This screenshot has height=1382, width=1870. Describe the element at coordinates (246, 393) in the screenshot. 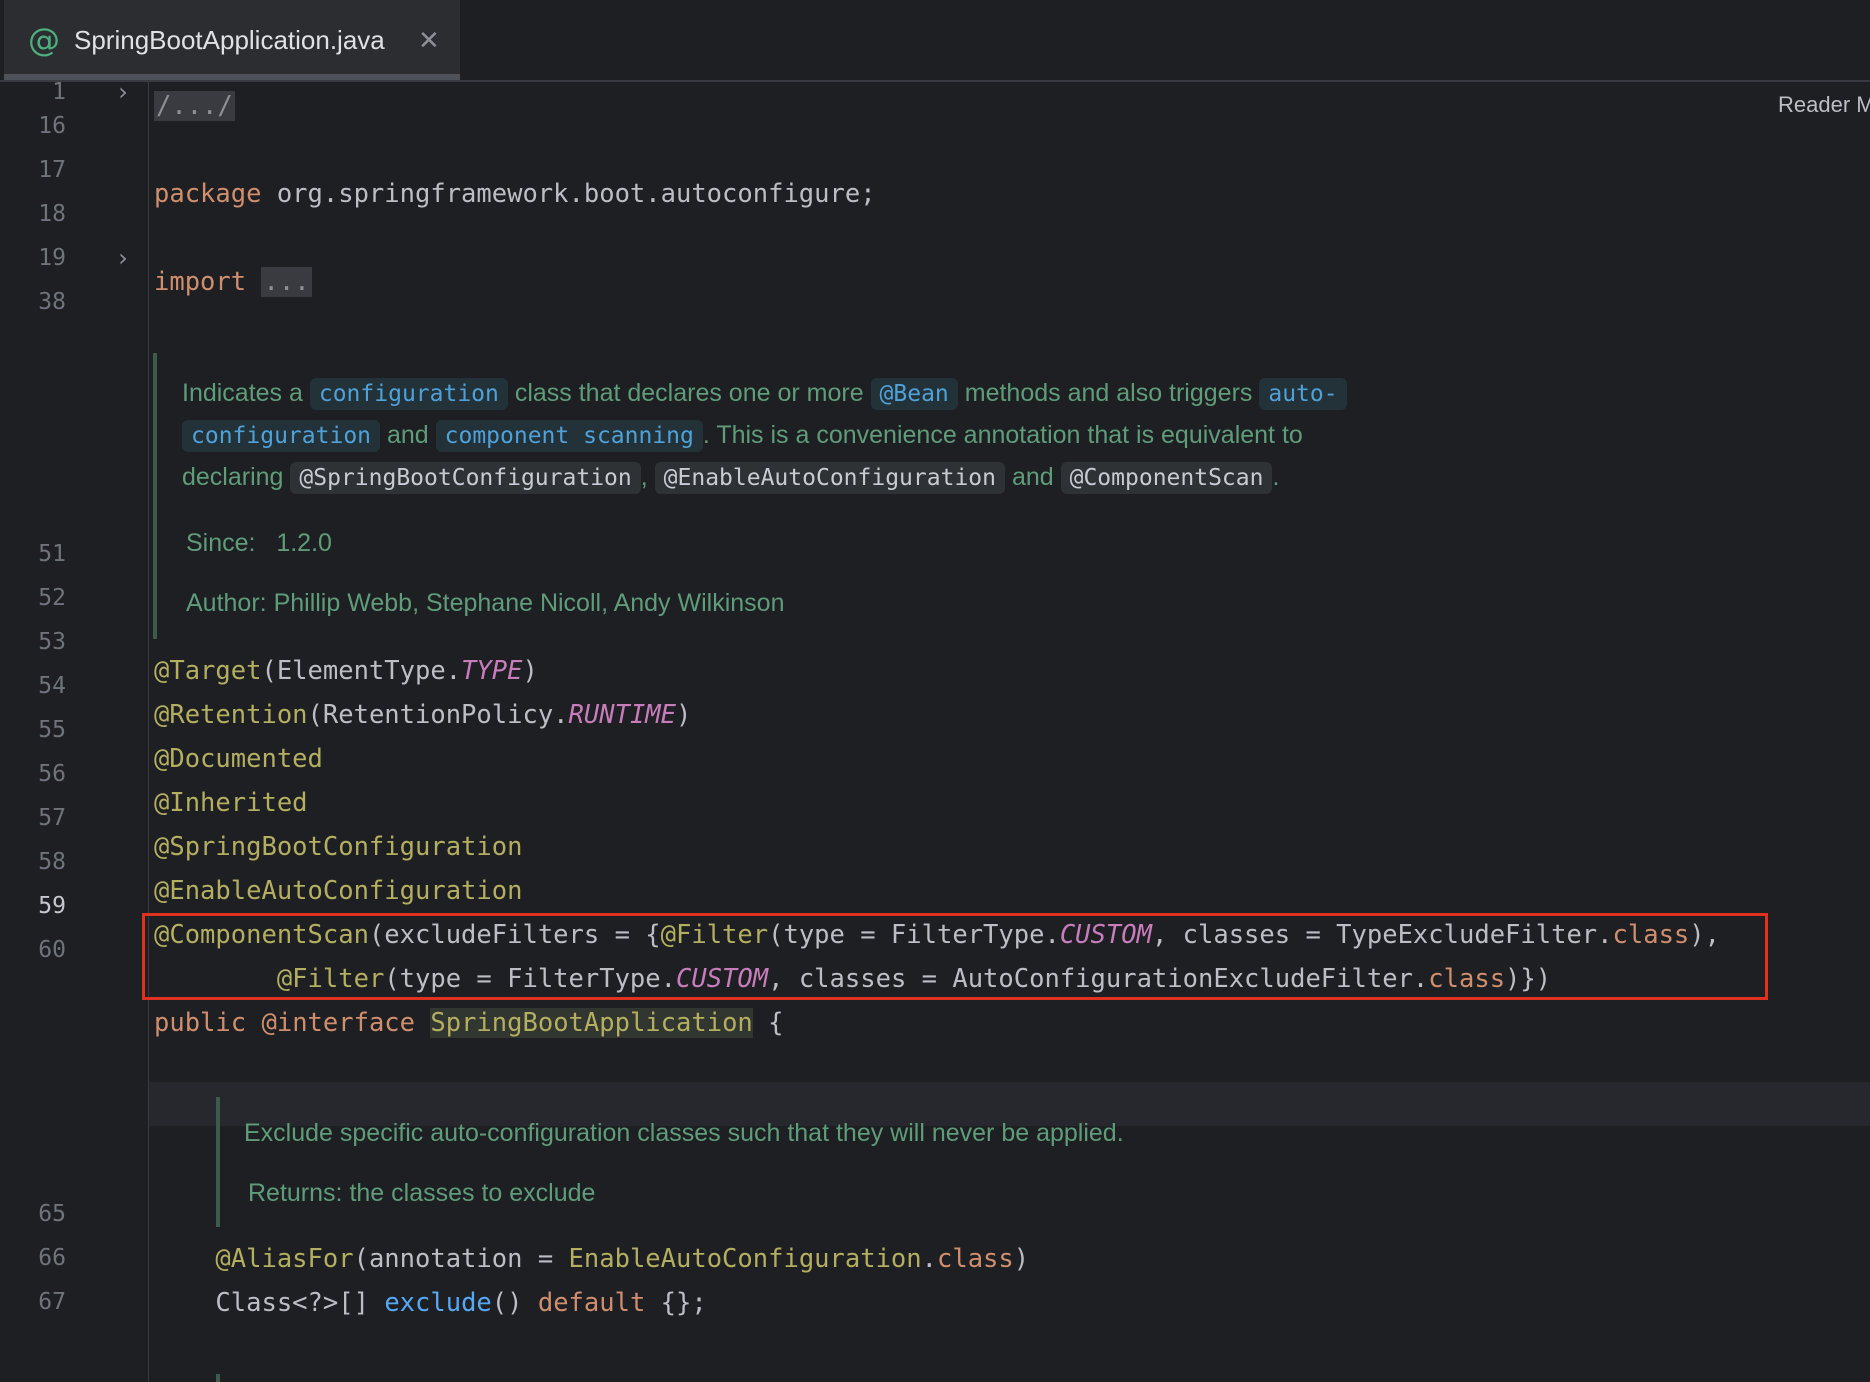

I see `doc-text: Indicates a` at that location.